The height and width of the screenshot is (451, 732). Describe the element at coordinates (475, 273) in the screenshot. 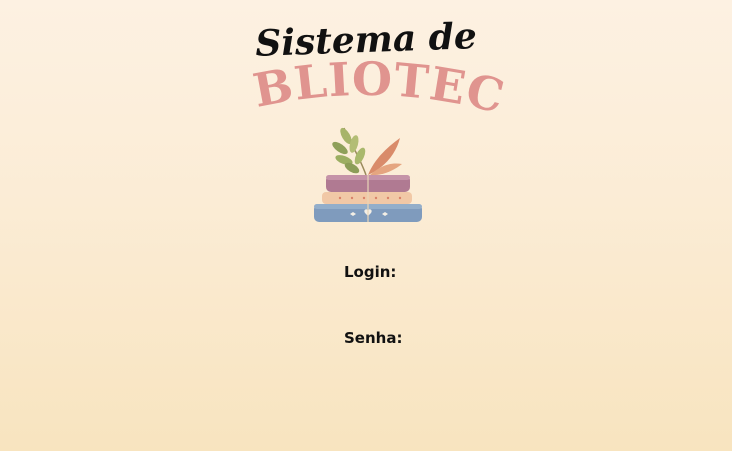

I see `login-input` at that location.